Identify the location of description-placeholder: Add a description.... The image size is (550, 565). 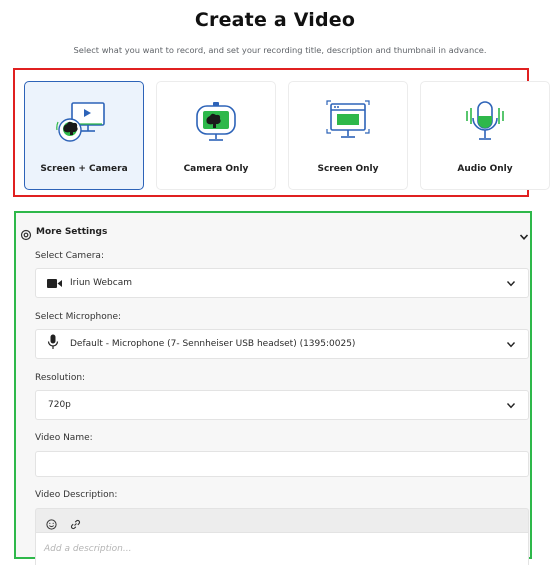
(88, 549).